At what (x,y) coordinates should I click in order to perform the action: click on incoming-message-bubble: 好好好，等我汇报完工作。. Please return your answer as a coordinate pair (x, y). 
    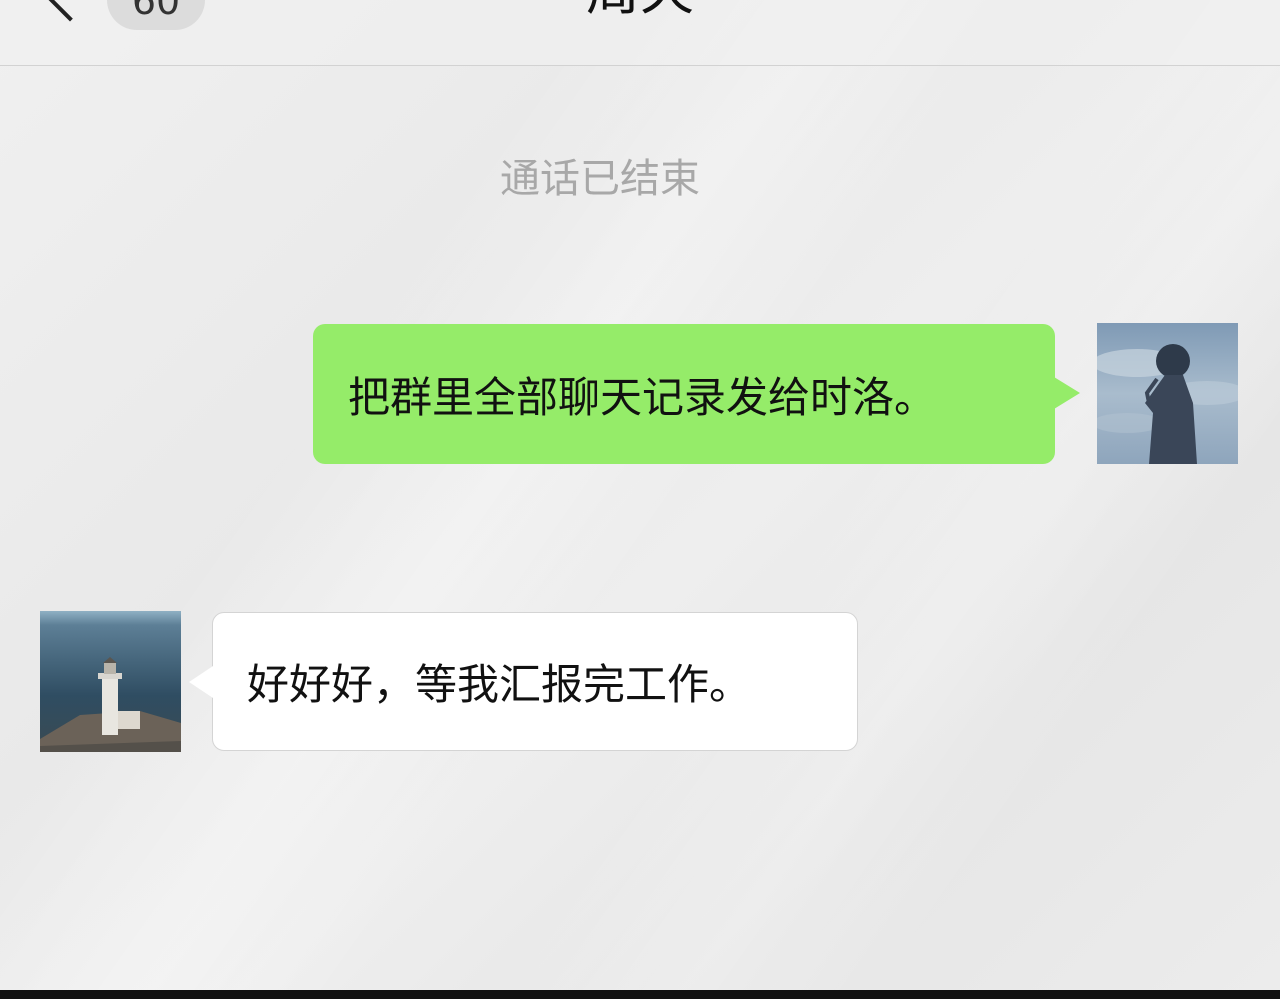
    Looking at the image, I should click on (523, 681).